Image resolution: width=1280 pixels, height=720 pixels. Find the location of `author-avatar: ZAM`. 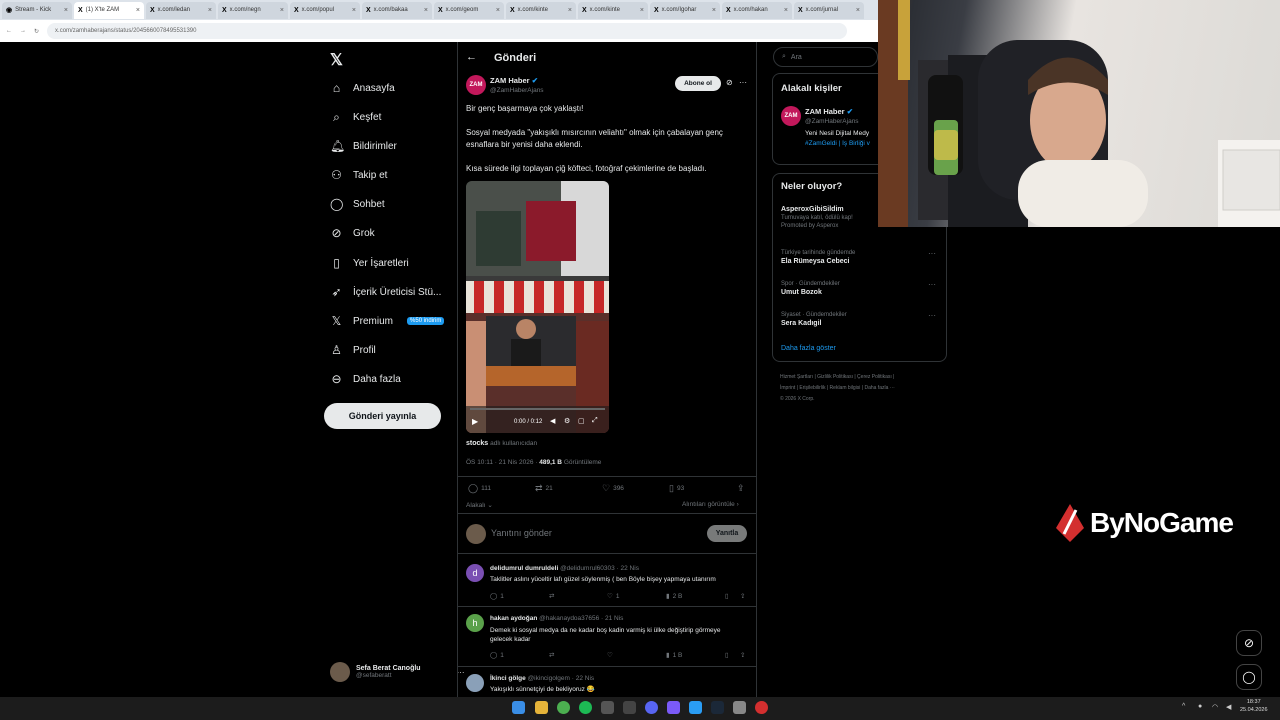

author-avatar: ZAM is located at coordinates (476, 85).